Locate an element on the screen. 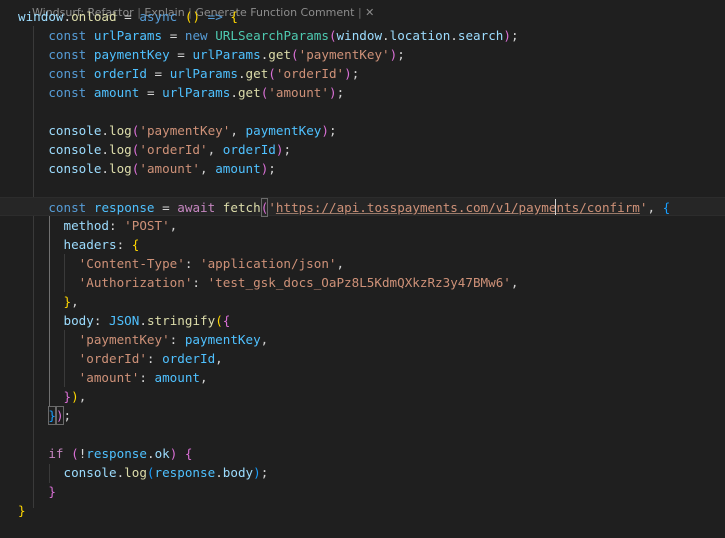 The height and width of the screenshot is (538, 725). code-line-9: console.log('amount', amount); is located at coordinates (162, 168).